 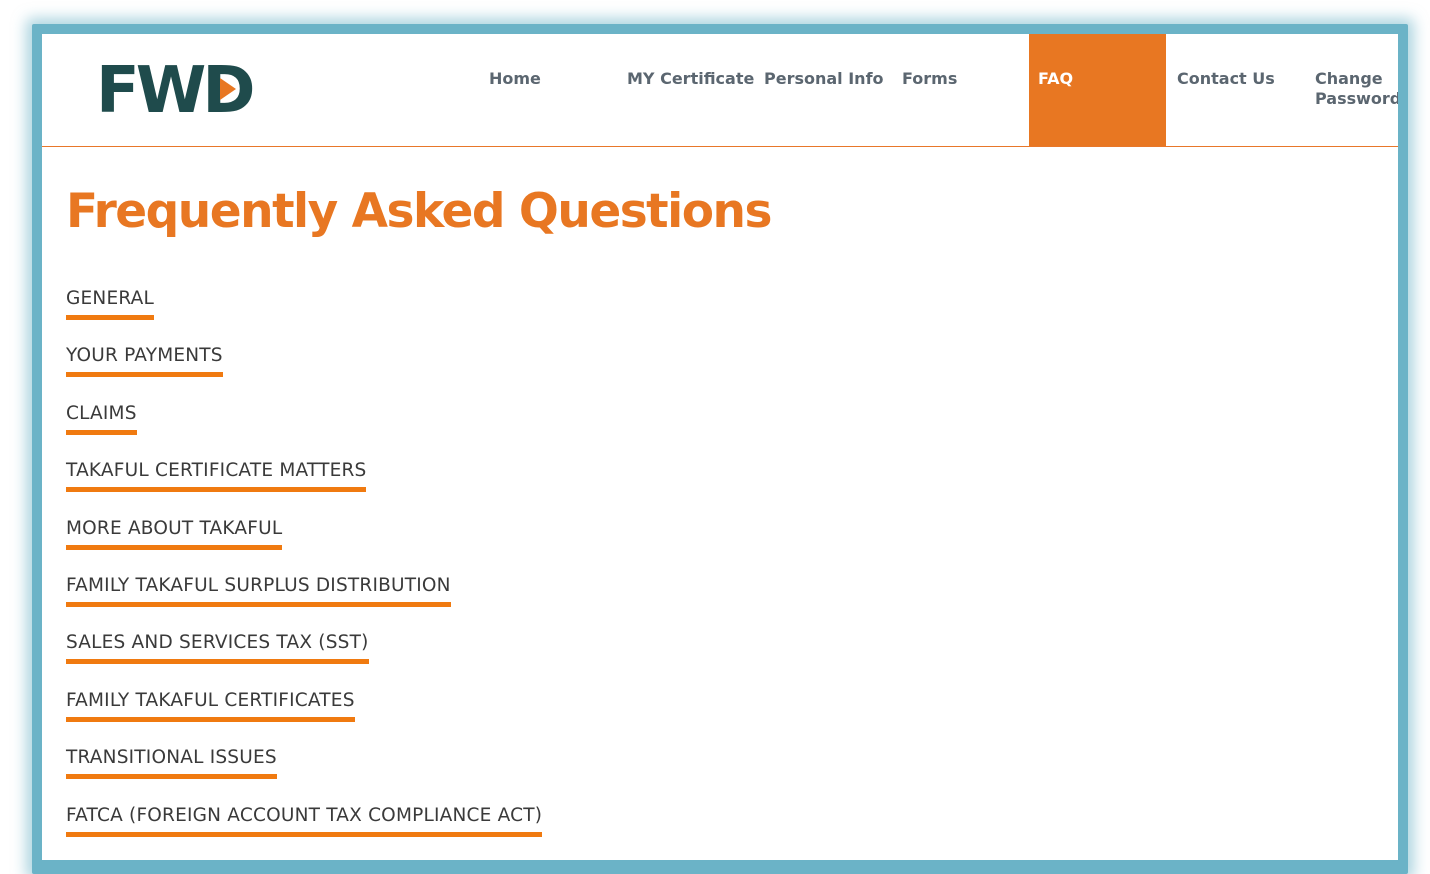 What do you see at coordinates (930, 78) in the screenshot?
I see `nav-forms-label: Forms` at bounding box center [930, 78].